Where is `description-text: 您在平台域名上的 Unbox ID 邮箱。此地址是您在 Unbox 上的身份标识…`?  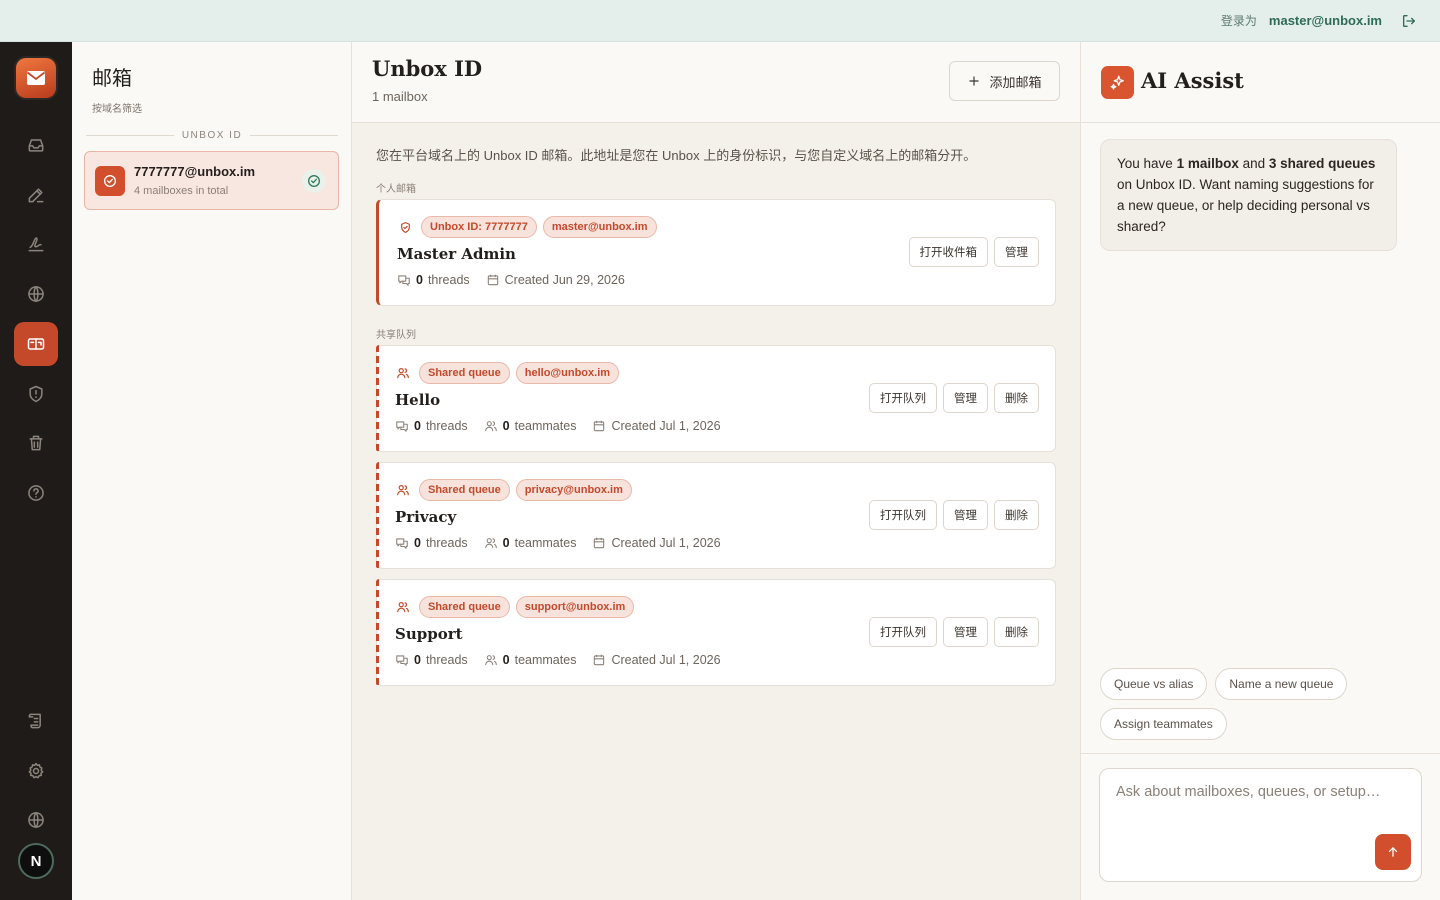 description-text: 您在平台域名上的 Unbox ID 邮箱。此地址是您在 Unbox 上的身份标识… is located at coordinates (676, 155).